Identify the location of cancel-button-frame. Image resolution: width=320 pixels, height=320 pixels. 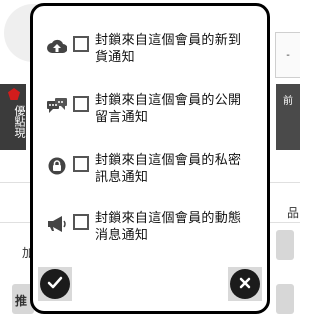
(245, 284).